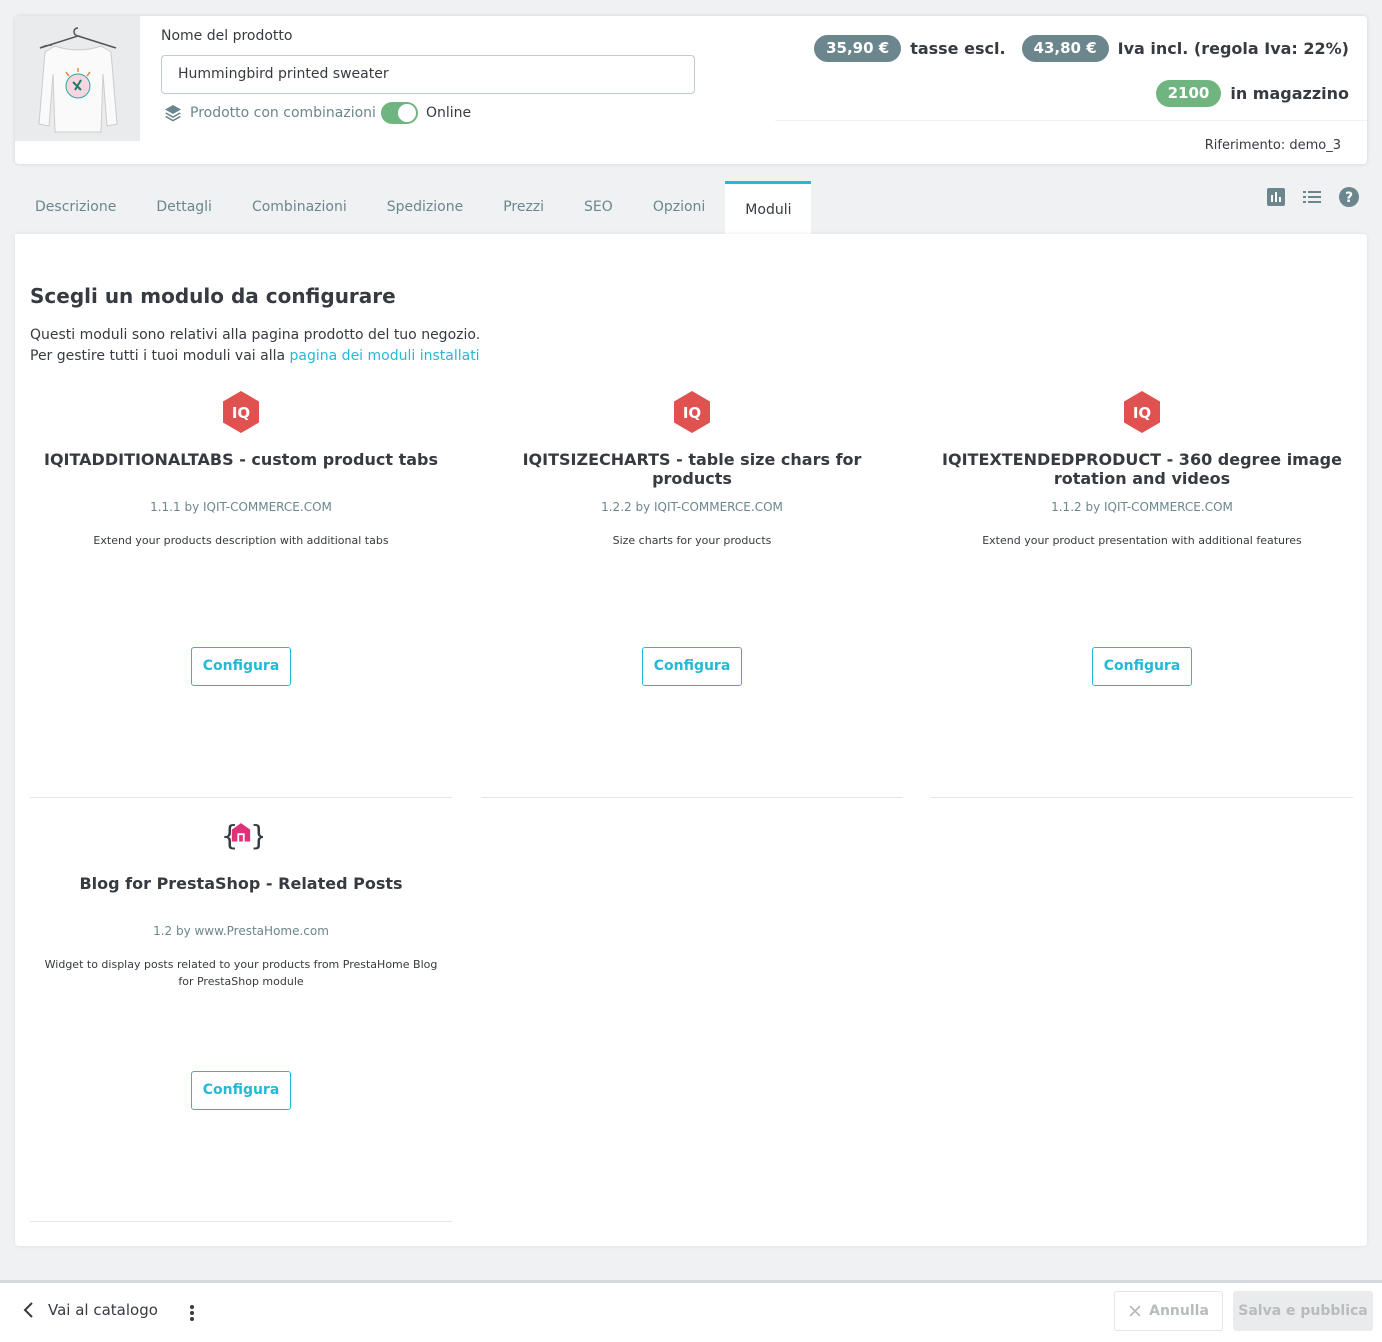 This screenshot has height=1342, width=1382. Describe the element at coordinates (241, 883) in the screenshot. I see `module-title: Blog for PrestaShop - Related Posts` at that location.